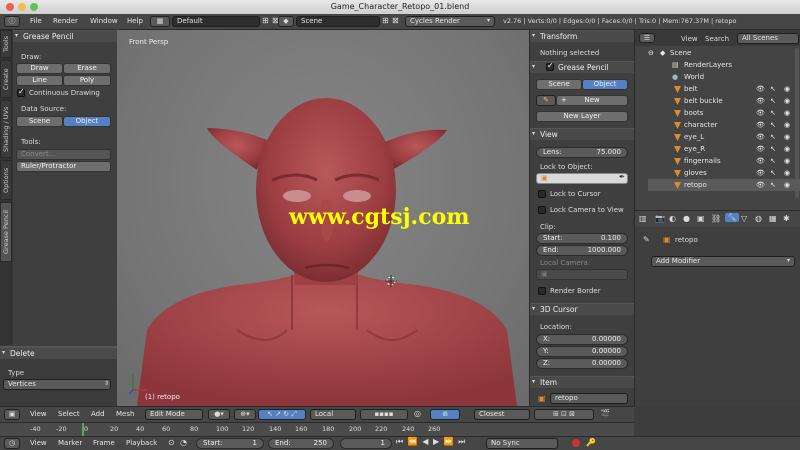 The image size is (800, 450). I want to click on constraints-context-icon: ⛓, so click(716, 218).